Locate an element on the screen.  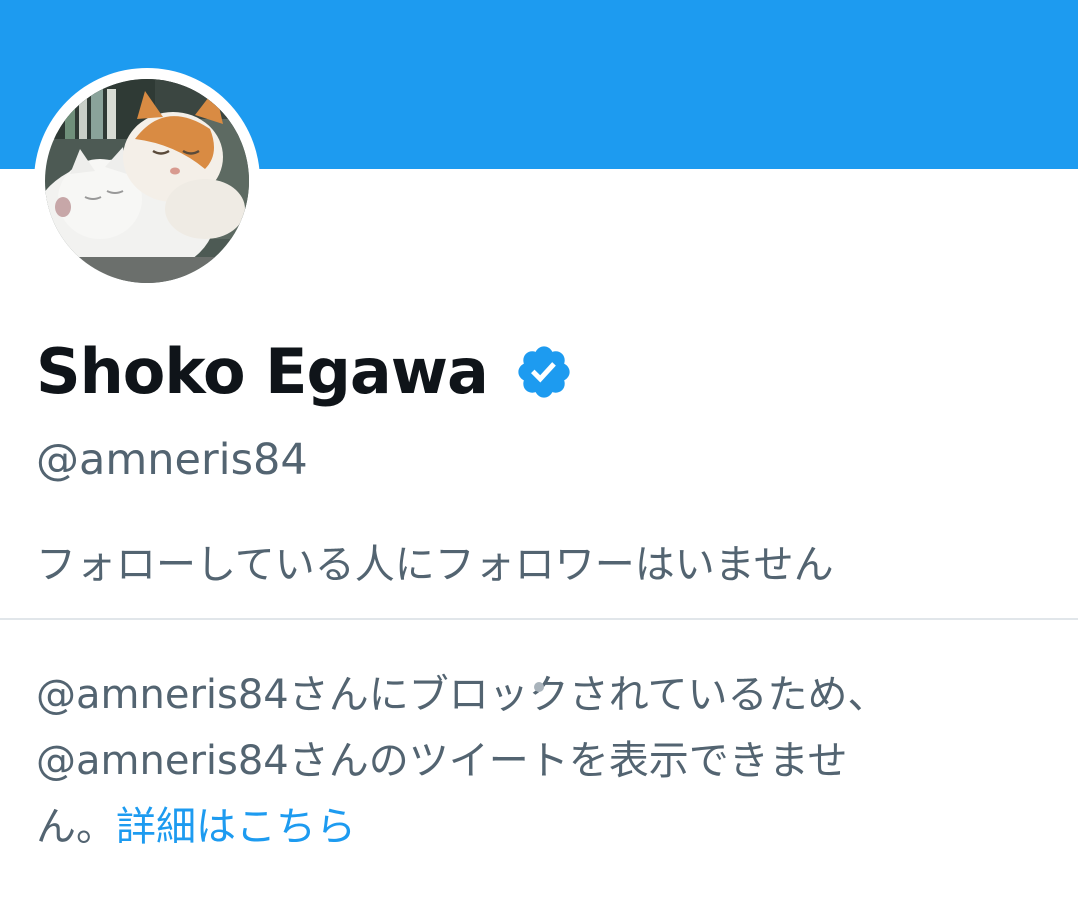
blocked-message-line-3-prefix: ん。 is located at coordinates (76, 827).